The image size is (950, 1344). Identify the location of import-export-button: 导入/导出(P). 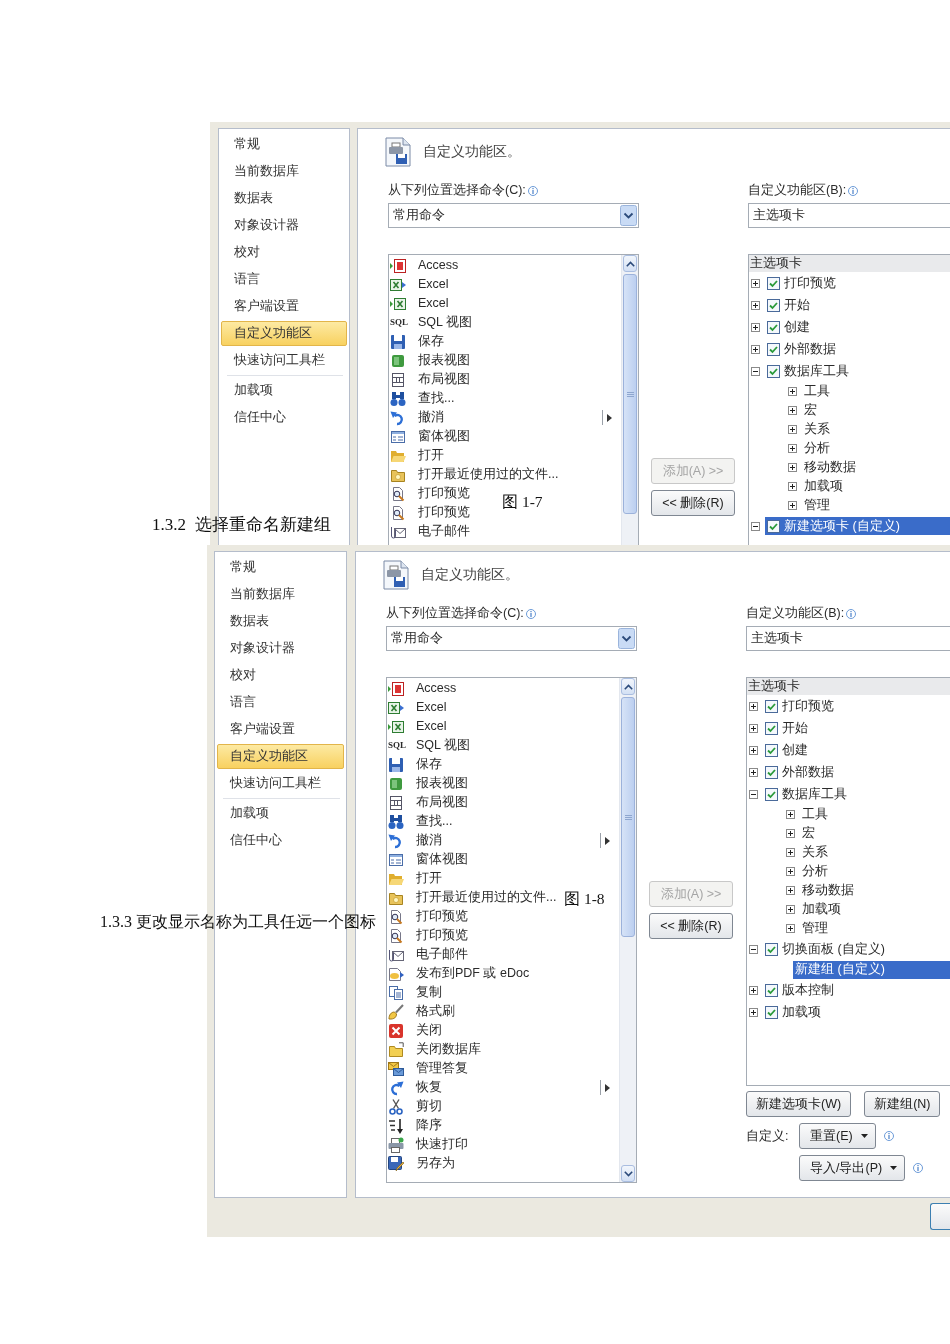
(852, 1168).